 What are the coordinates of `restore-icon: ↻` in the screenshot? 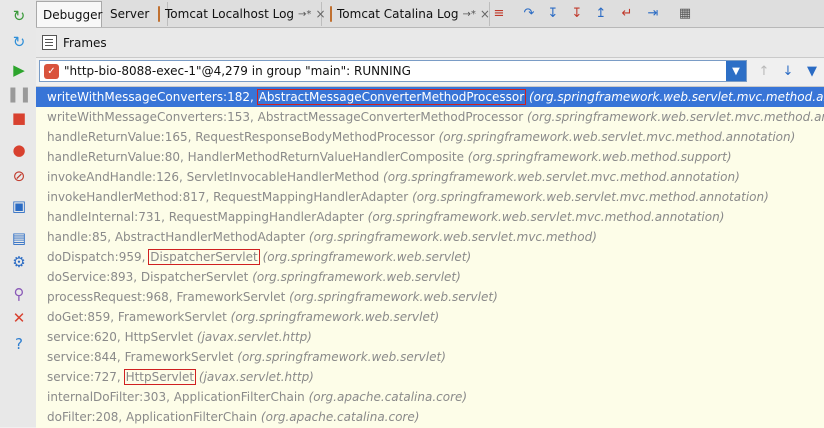 It's located at (19, 42).